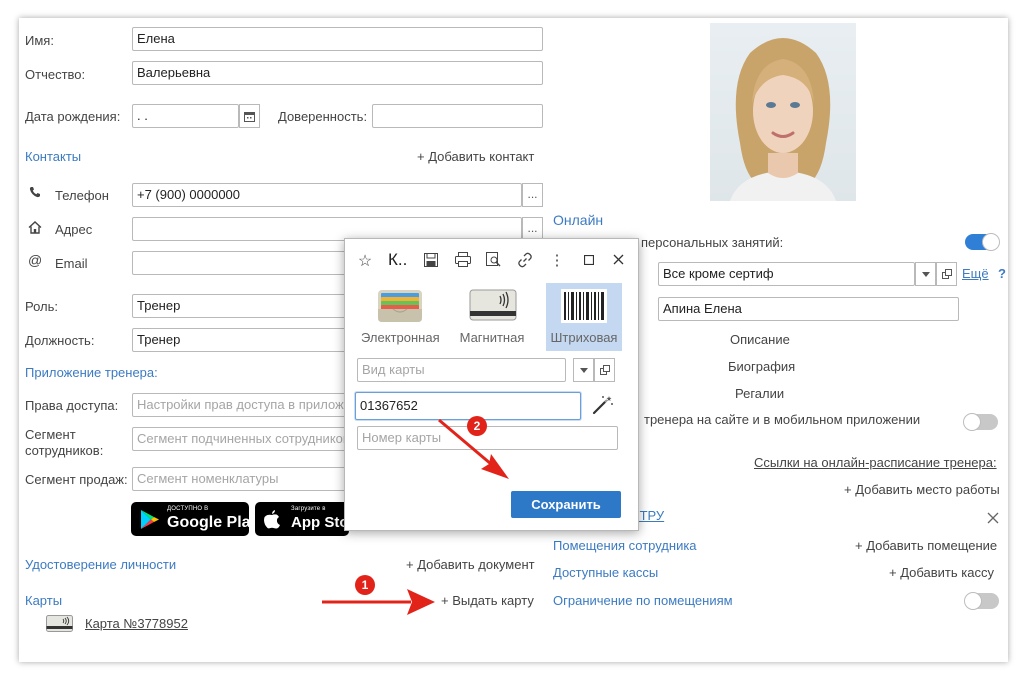 Image resolution: width=1028 pixels, height=682 pixels. I want to click on card-type-barcode-label: Штриховая, so click(584, 337).